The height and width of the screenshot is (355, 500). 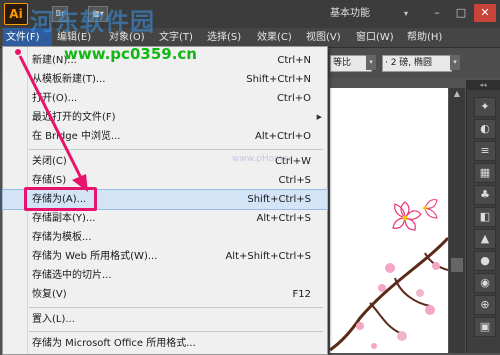 I want to click on illustrator-logo: Ai, so click(x=16, y=14).